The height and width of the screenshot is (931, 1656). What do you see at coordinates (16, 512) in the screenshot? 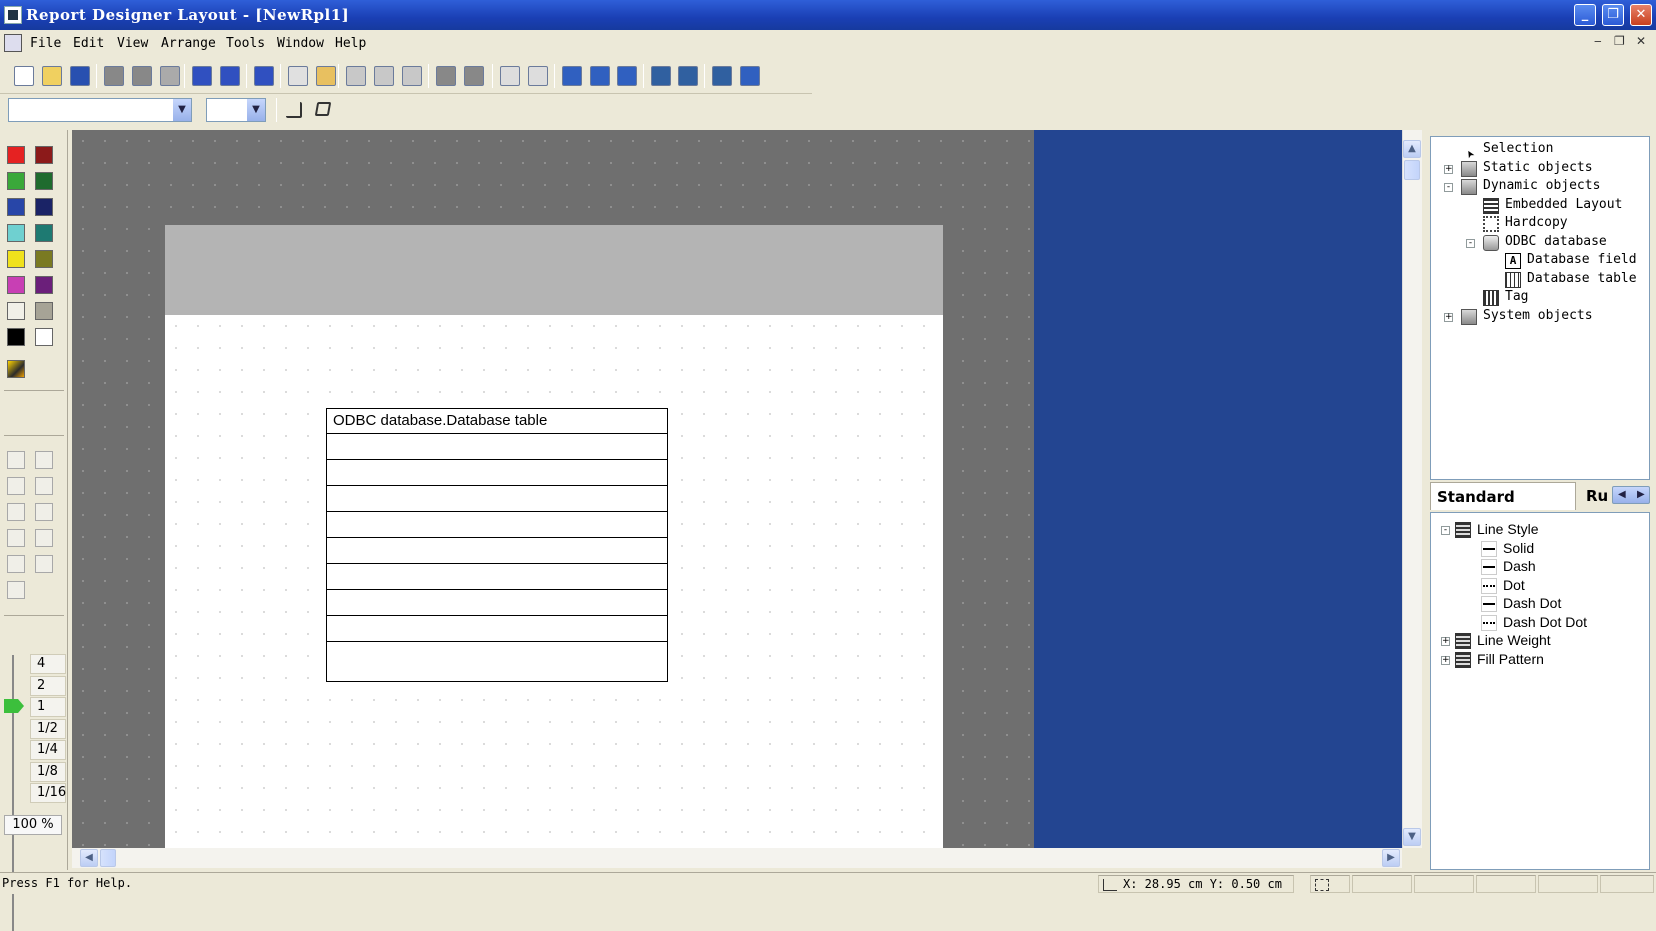
I see `center-horizontal-icon` at bounding box center [16, 512].